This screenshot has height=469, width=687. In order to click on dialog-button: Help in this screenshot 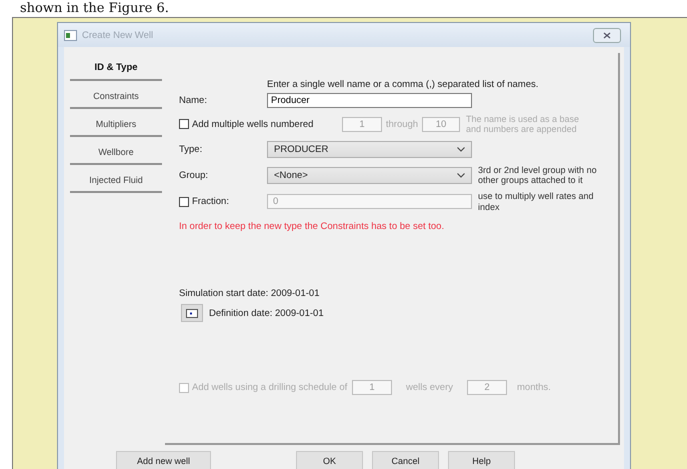, I will do `click(481, 460)`.